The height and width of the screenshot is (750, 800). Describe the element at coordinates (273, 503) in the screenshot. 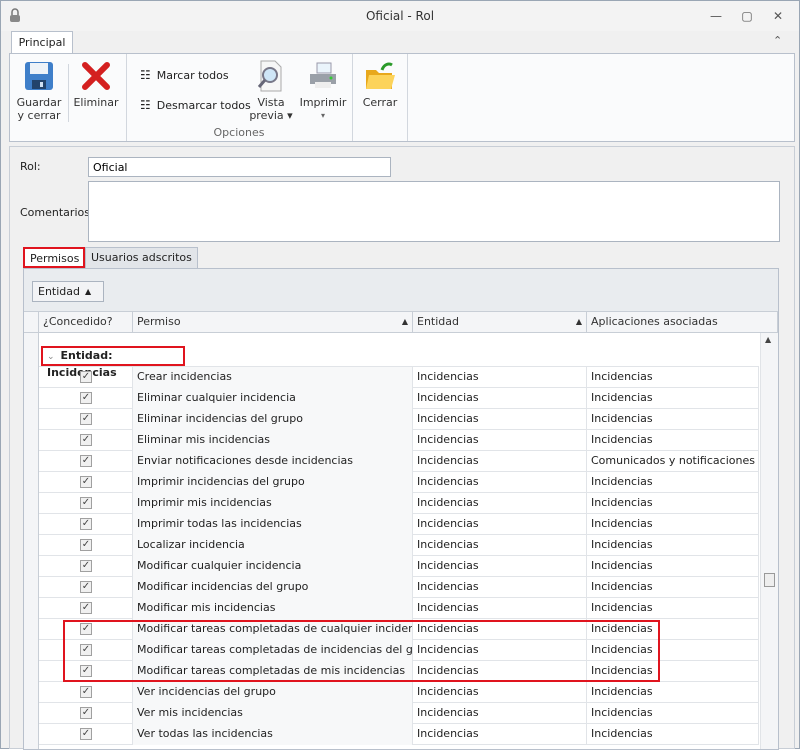

I see `permiso-cell: Imprimir mis incidencias` at that location.